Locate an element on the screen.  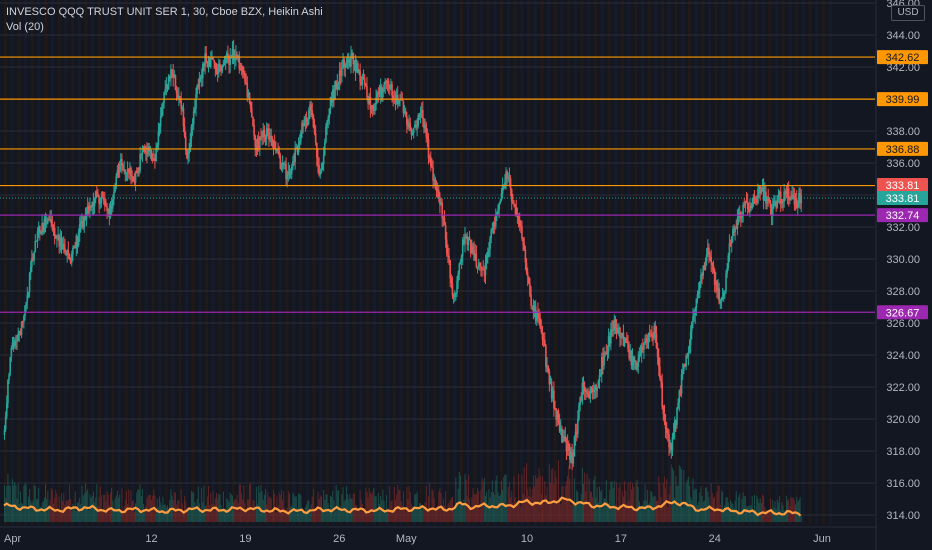
y-tick-label: 332.00 is located at coordinates (903, 228).